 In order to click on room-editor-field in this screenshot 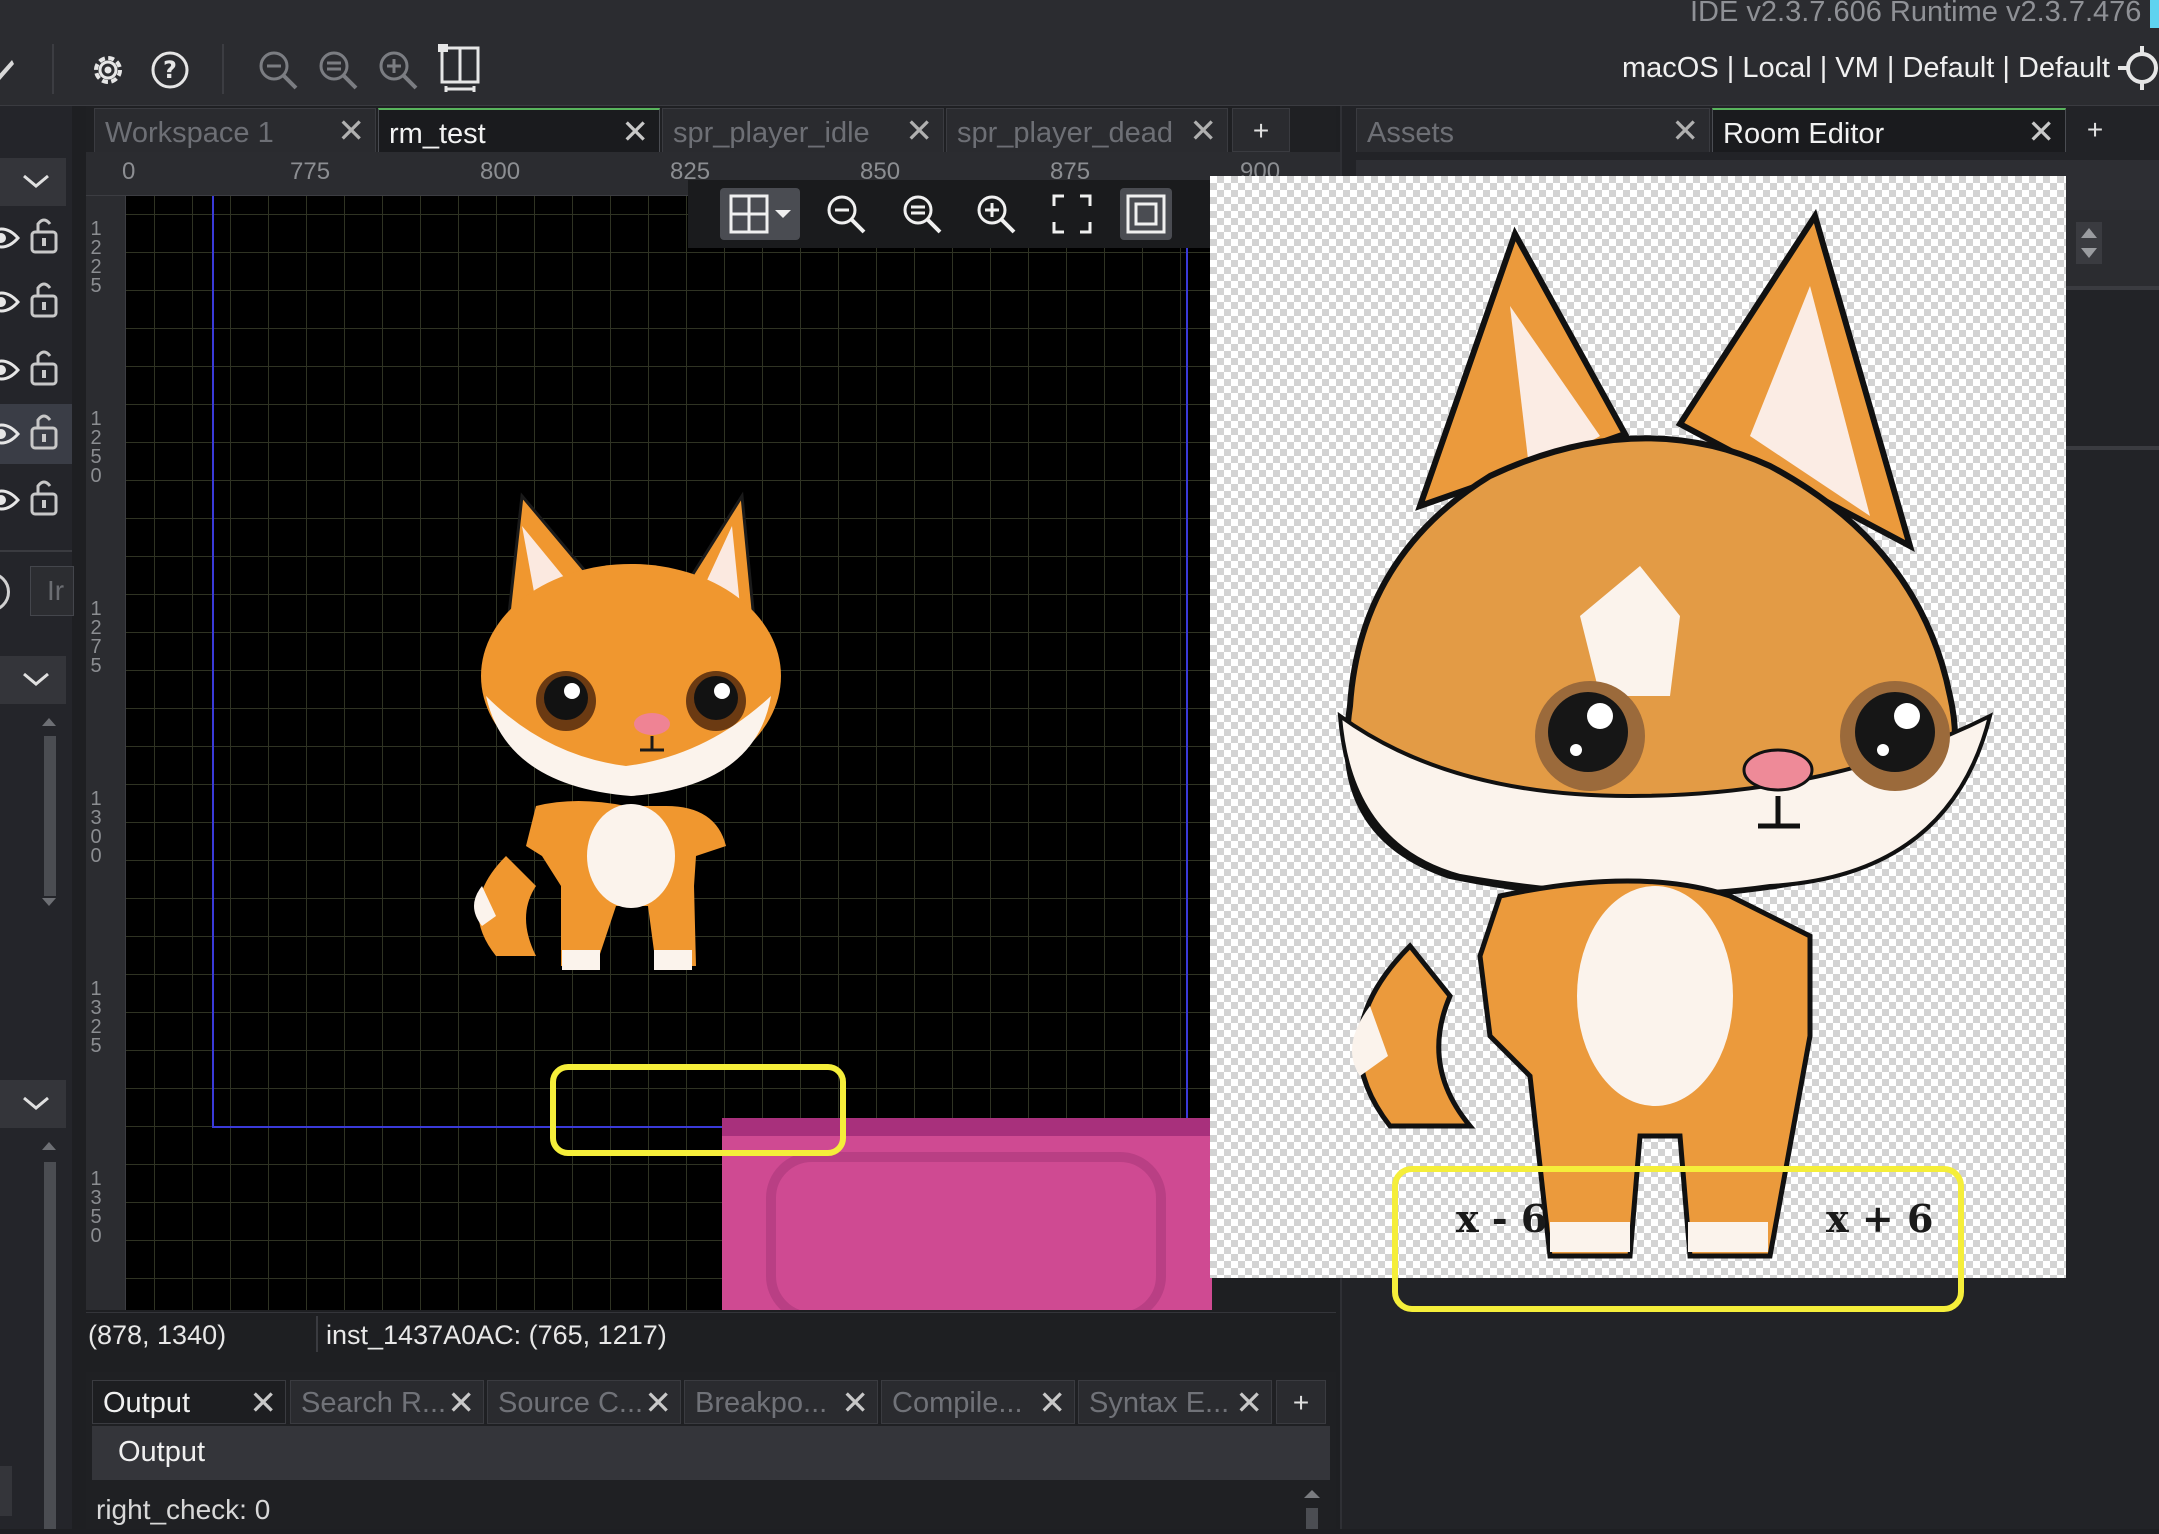, I will do `click(2109, 250)`.